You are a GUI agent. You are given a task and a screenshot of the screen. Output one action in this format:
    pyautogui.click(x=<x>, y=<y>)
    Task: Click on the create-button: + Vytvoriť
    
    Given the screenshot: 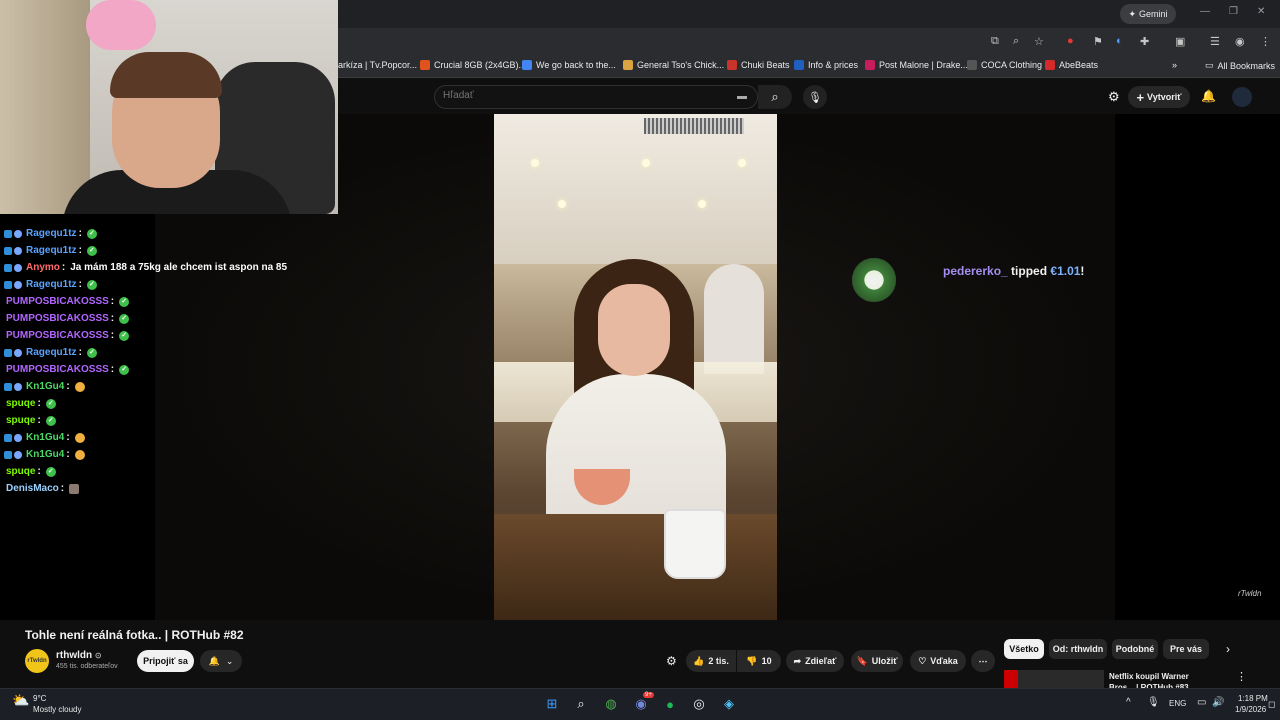 What is the action you would take?
    pyautogui.click(x=1159, y=97)
    